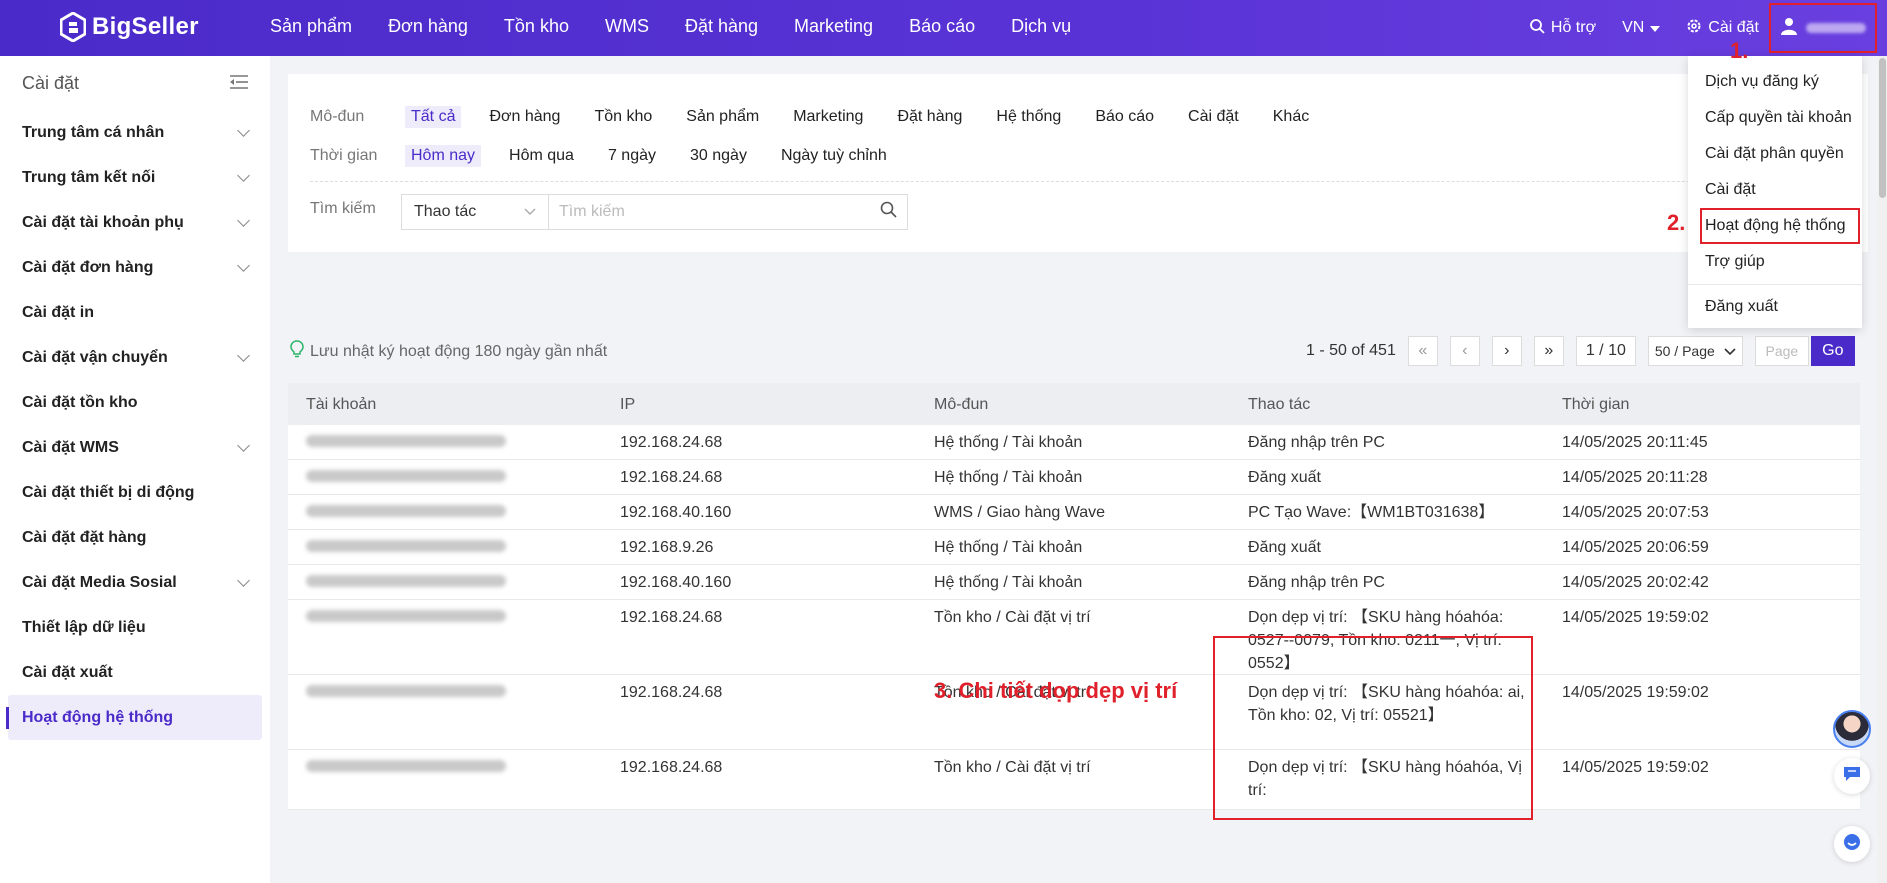 The image size is (1887, 883). Describe the element at coordinates (1780, 226) in the screenshot. I see `user-menu-item: Hoạt động hệ thống` at that location.